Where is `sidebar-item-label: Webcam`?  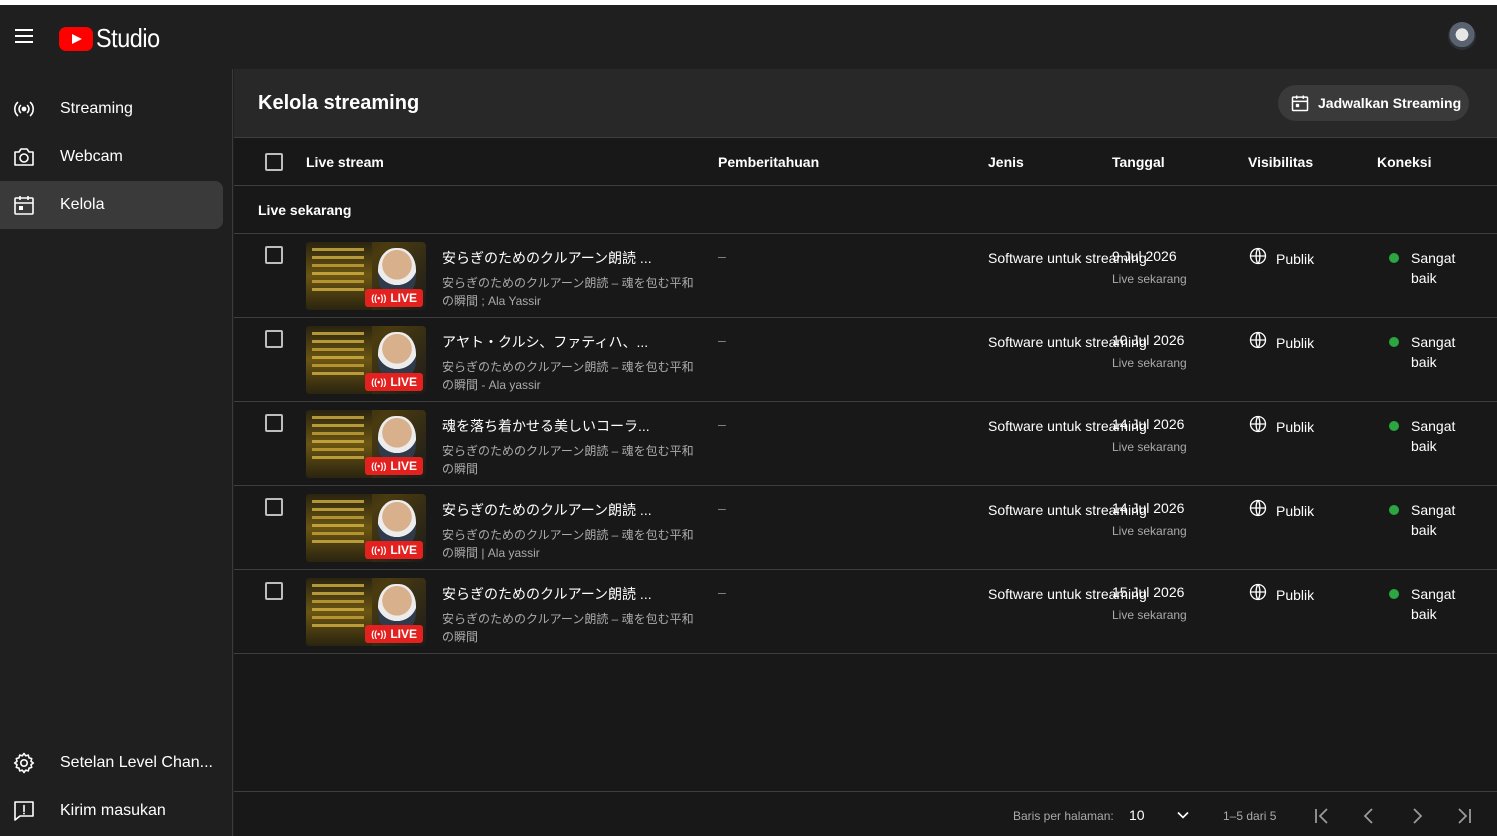
sidebar-item-label: Webcam is located at coordinates (91, 156).